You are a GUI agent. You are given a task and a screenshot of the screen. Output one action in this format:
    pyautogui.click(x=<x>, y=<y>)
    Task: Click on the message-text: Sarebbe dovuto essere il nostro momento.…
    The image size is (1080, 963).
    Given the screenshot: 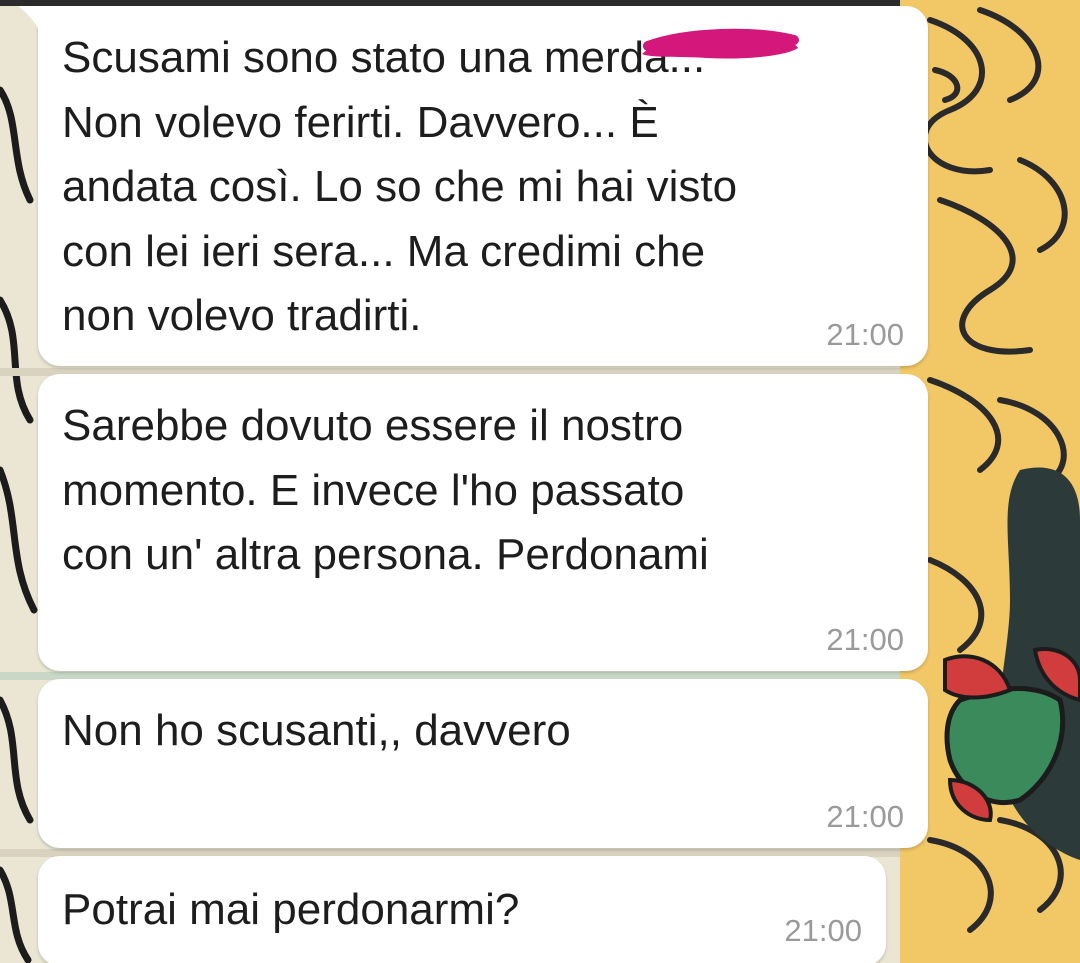 What is the action you would take?
    pyautogui.click(x=385, y=490)
    